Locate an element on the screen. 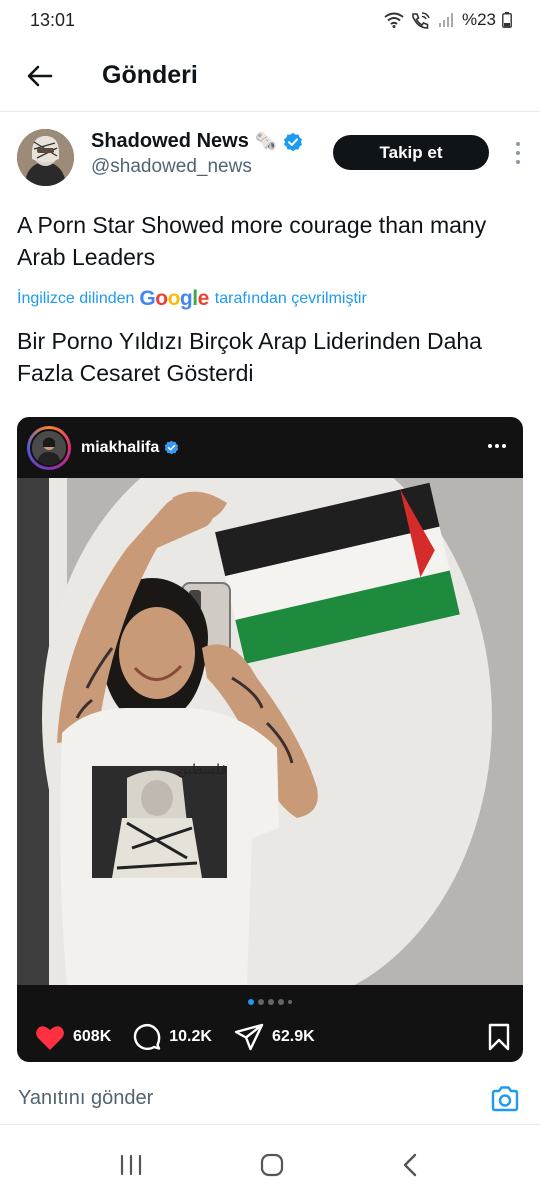  comment-action: 10.2K is located at coordinates (172, 1037).